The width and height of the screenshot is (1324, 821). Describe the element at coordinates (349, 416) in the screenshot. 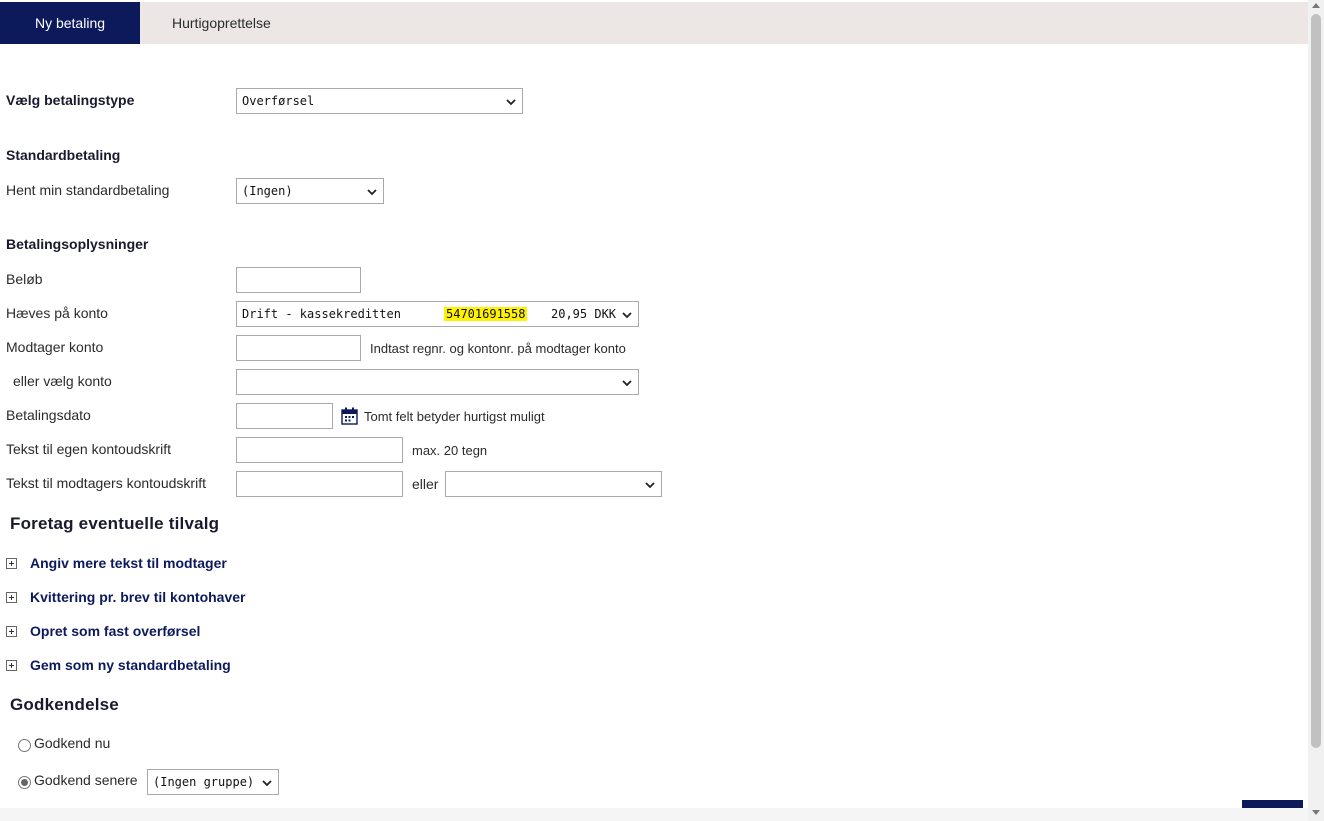

I see `calendar-icon` at that location.